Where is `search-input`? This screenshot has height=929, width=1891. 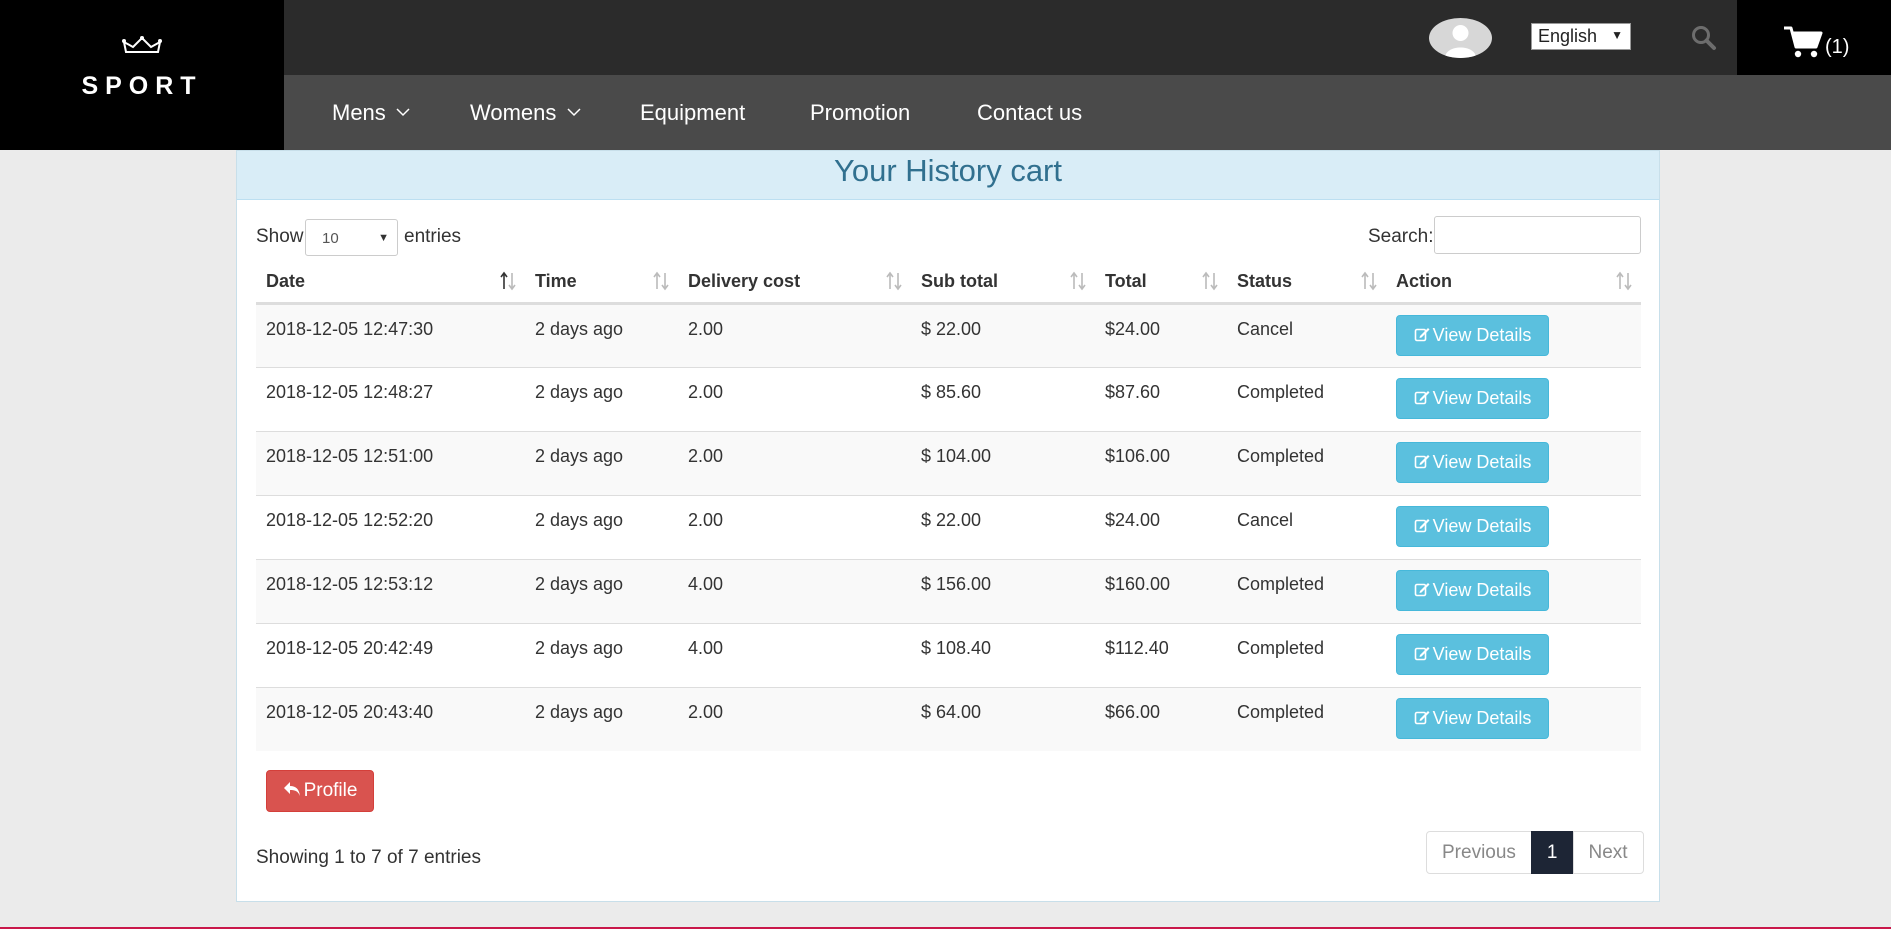 search-input is located at coordinates (1537, 235).